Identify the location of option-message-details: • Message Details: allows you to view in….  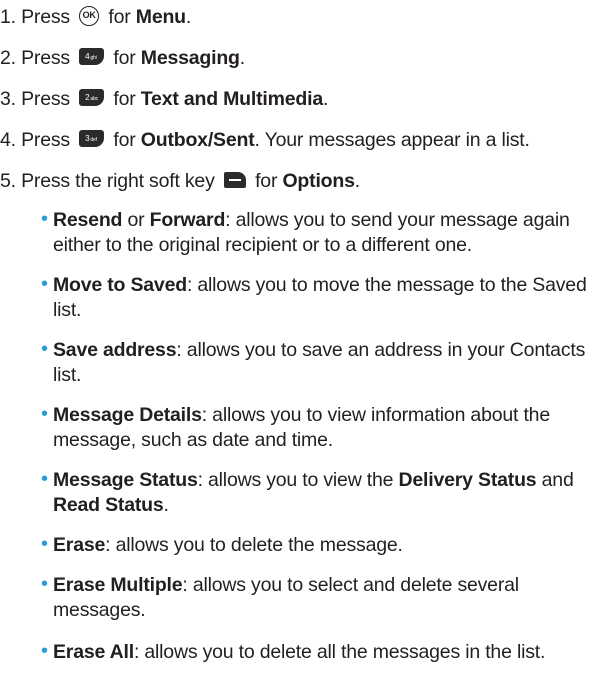
(295, 427).